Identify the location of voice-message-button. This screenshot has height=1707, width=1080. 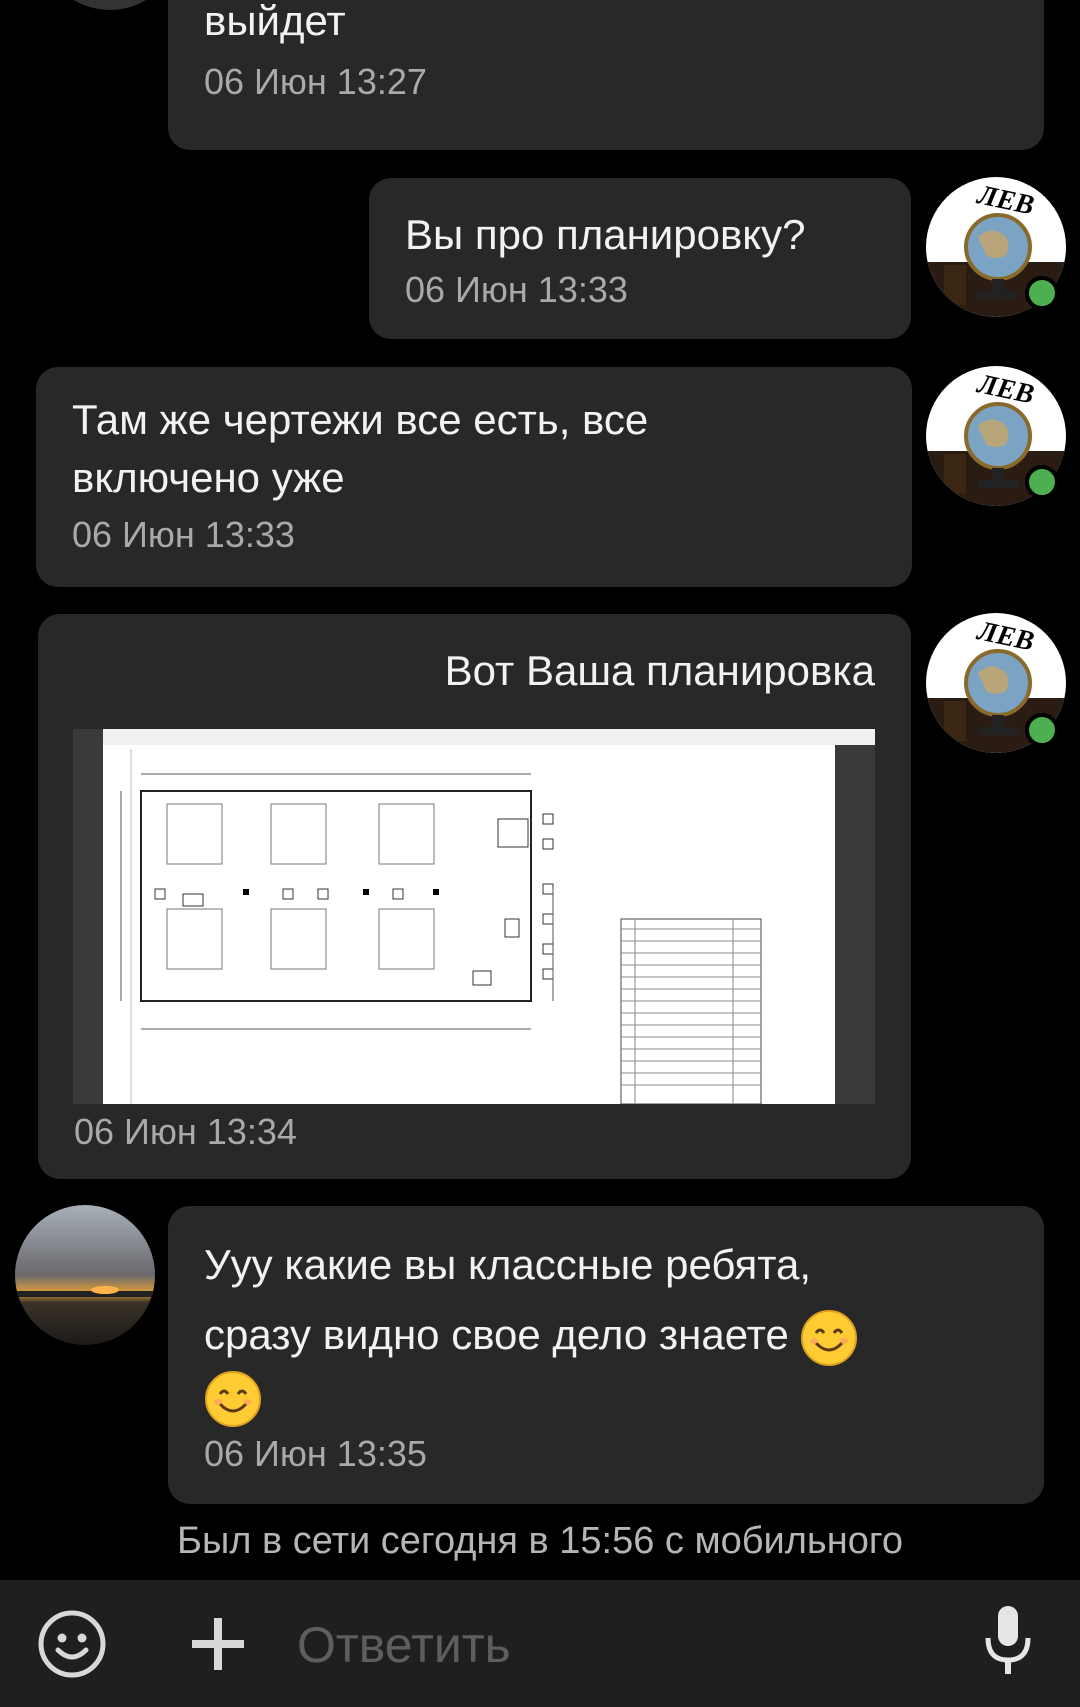
(1008, 1642).